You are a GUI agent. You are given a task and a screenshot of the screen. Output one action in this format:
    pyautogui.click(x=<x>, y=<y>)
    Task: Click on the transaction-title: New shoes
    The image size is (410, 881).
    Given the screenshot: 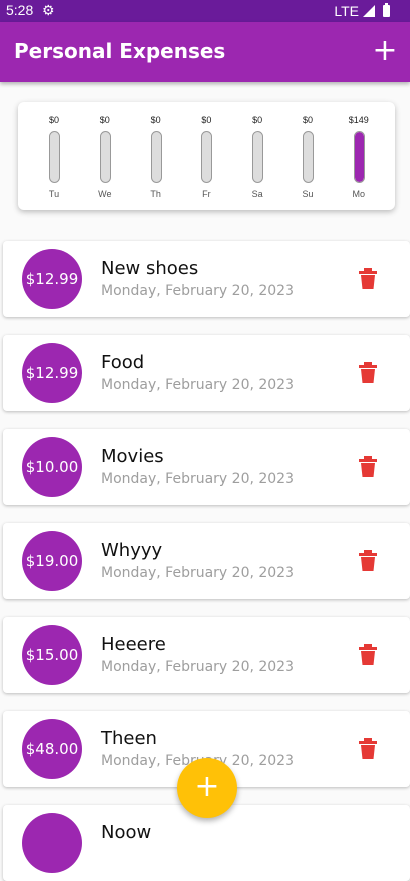 What is the action you would take?
    pyautogui.click(x=150, y=268)
    